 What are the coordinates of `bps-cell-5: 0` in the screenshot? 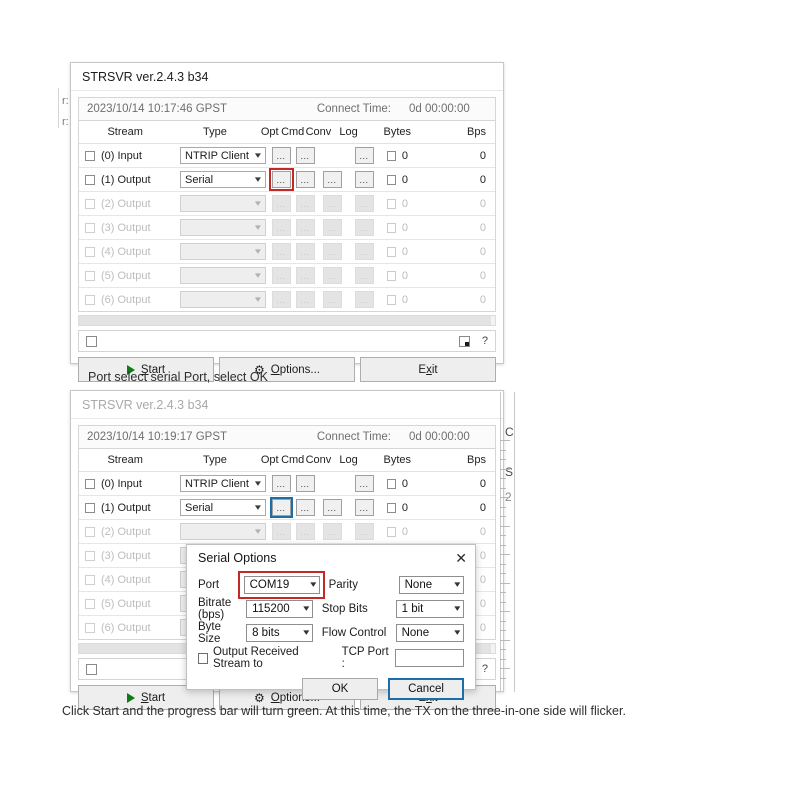 It's located at (482, 275).